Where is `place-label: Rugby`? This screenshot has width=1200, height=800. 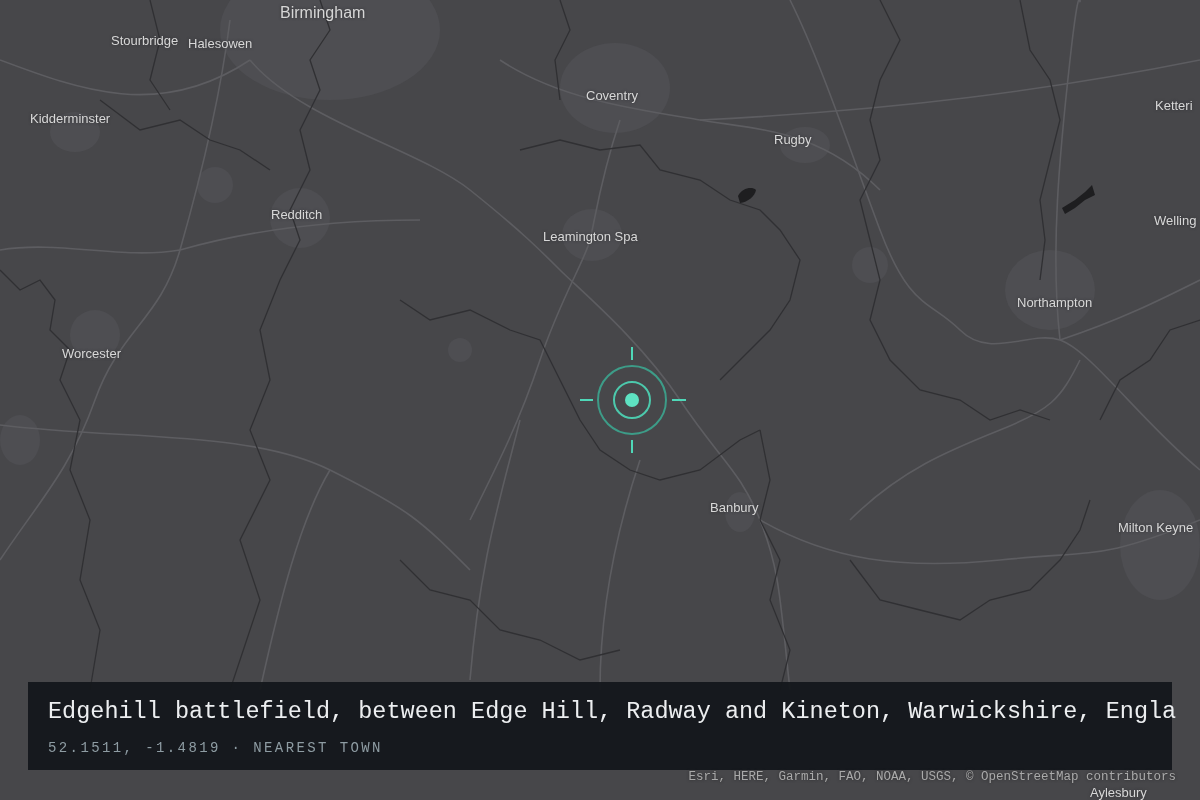 place-label: Rugby is located at coordinates (793, 139).